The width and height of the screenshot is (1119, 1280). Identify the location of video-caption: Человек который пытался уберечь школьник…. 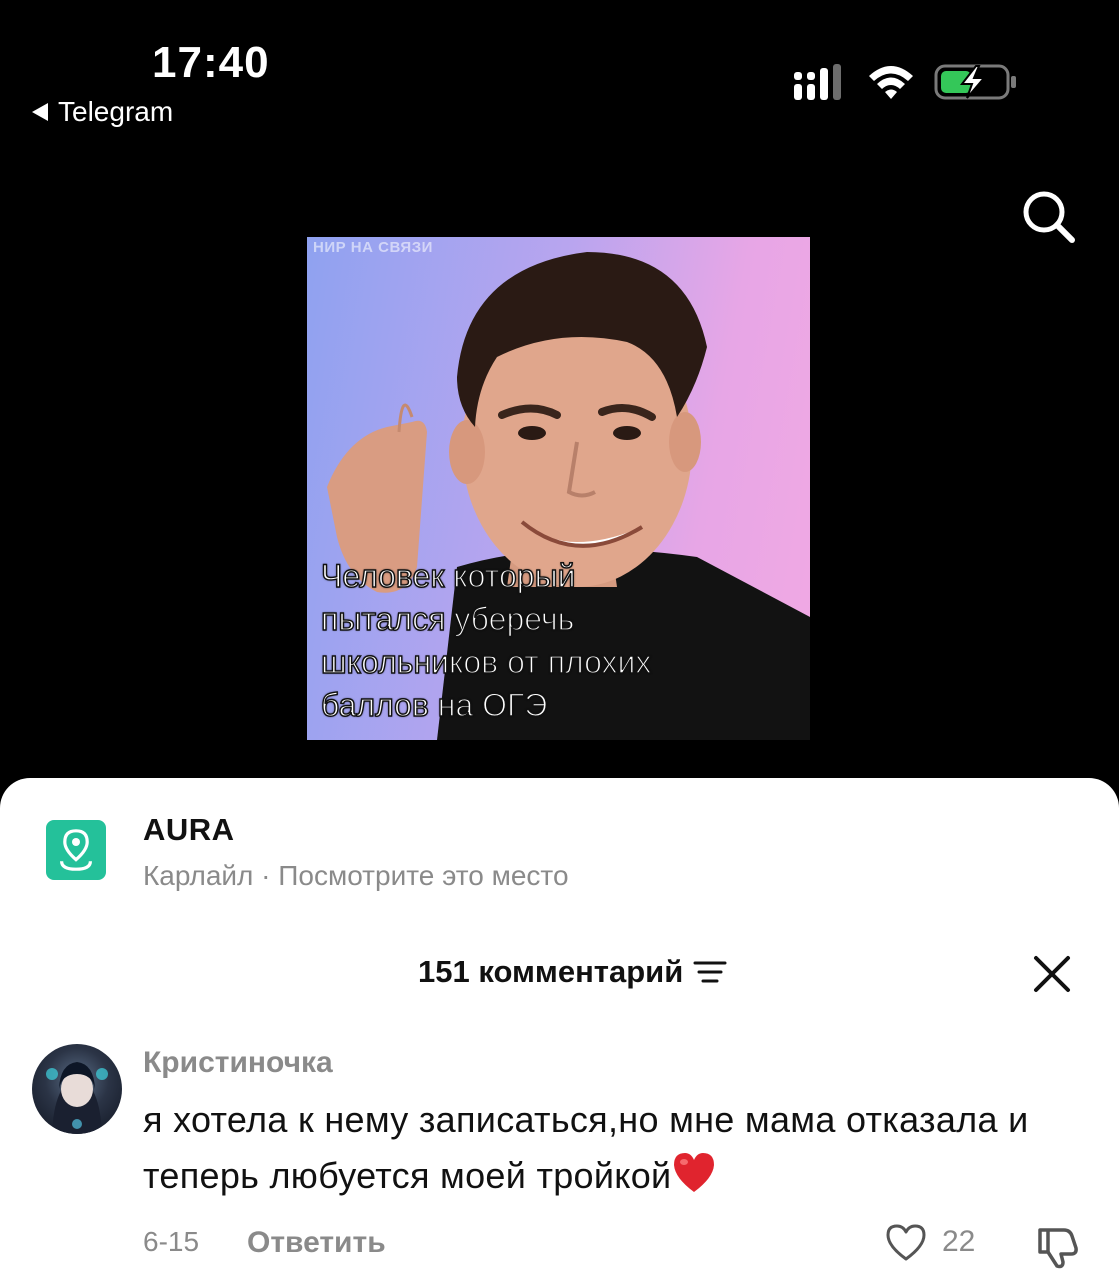
(486, 640).